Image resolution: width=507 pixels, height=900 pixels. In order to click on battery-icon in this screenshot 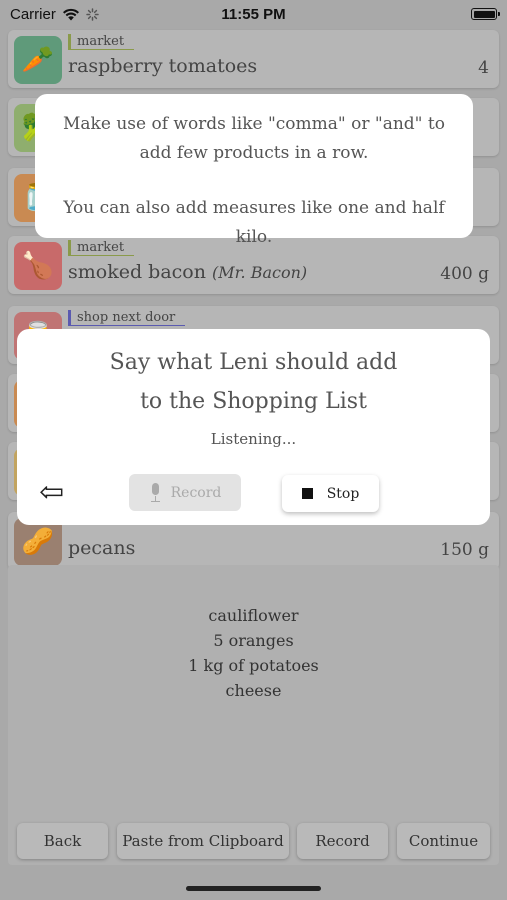, I will do `click(485, 14)`.